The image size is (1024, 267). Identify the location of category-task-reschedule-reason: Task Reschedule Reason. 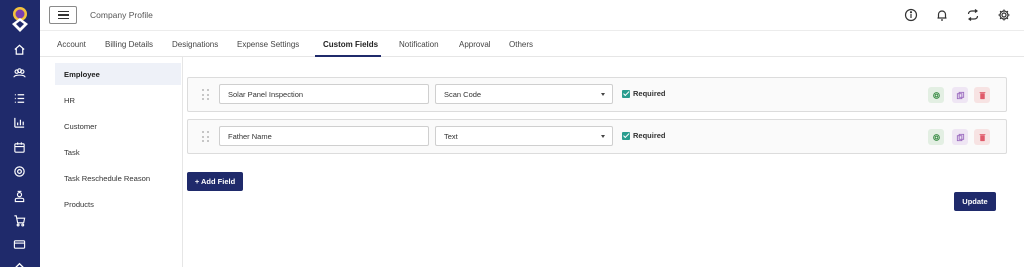
(118, 178).